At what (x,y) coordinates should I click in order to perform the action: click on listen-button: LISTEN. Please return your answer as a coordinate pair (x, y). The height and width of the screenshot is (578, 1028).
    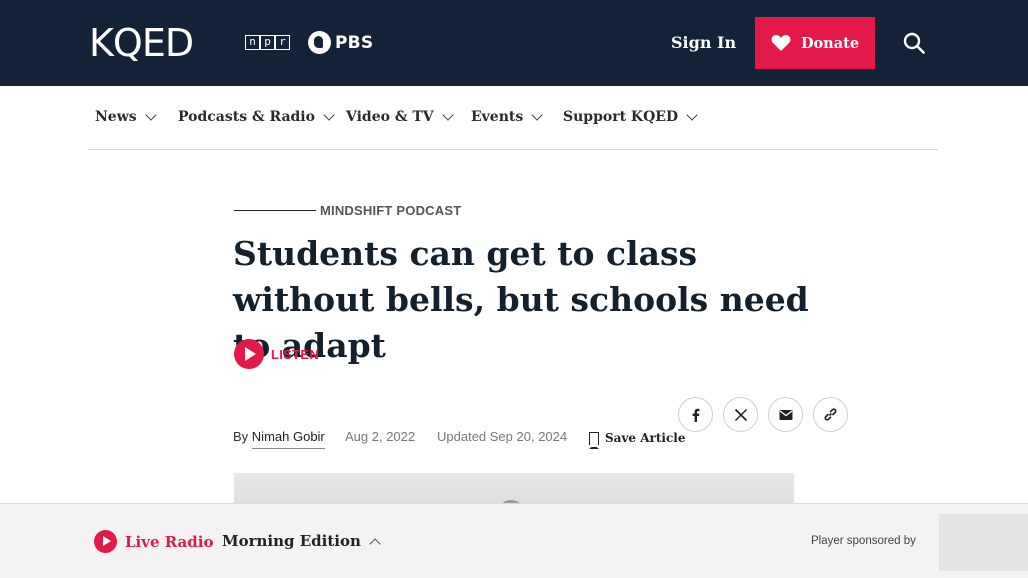
    Looking at the image, I should click on (276, 354).